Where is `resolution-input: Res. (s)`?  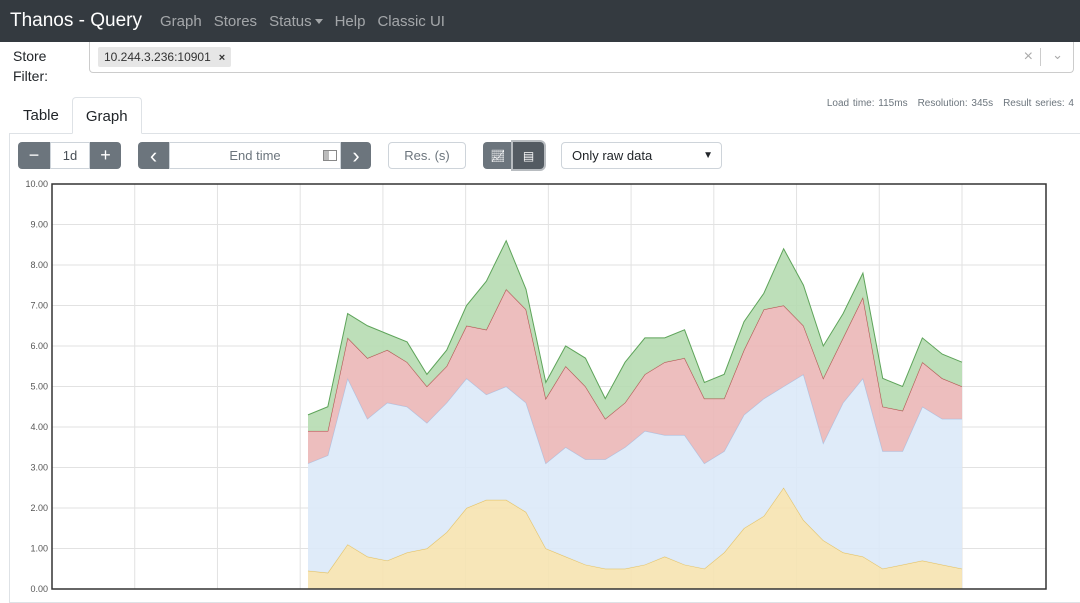
resolution-input: Res. (s) is located at coordinates (427, 155).